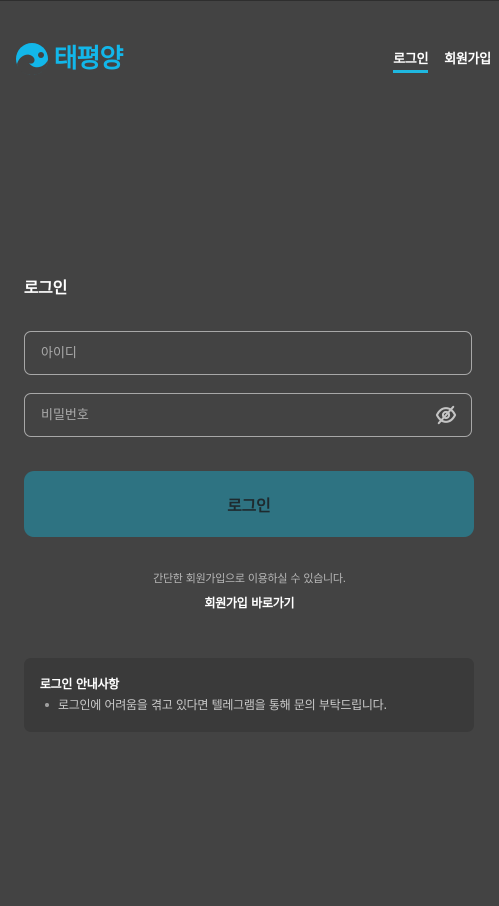  I want to click on notice-title: 로그인 안내사항, so click(80, 684).